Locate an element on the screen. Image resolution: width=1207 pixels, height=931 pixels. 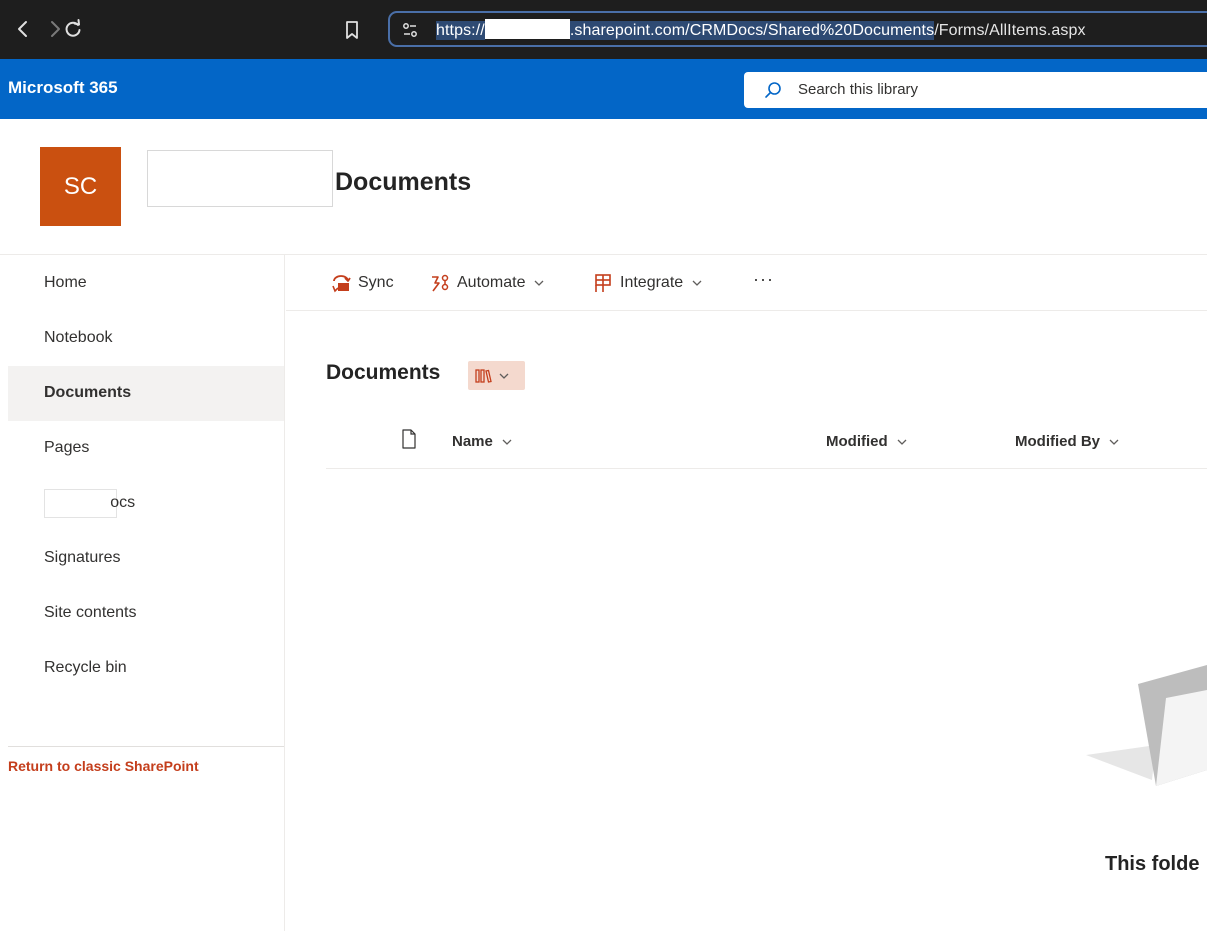
integrate-button: Integrate is located at coordinates (647, 283).